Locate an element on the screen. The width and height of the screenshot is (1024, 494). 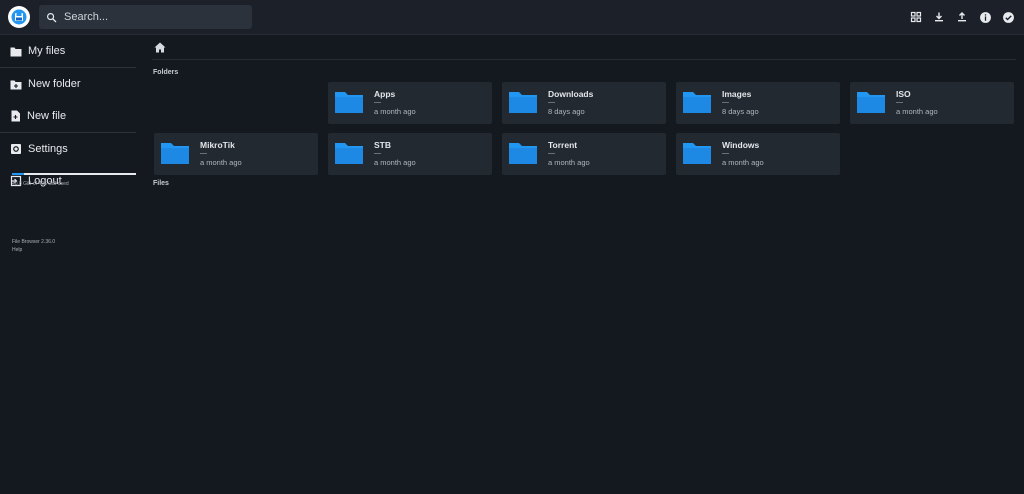
grid-view-button is located at coordinates (916, 17).